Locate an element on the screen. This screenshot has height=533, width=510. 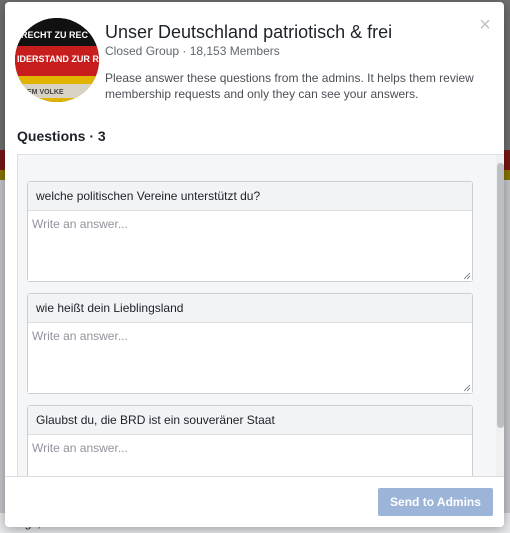
svg-text: RECHT ZU REC is located at coordinates (54, 35).